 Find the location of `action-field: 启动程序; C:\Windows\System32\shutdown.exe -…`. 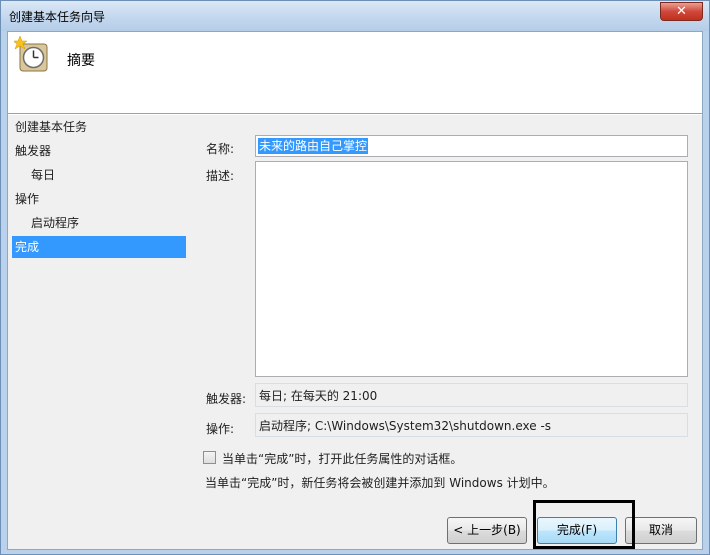

action-field: 启动程序; C:\Windows\System32\shutdown.exe -… is located at coordinates (471, 425).